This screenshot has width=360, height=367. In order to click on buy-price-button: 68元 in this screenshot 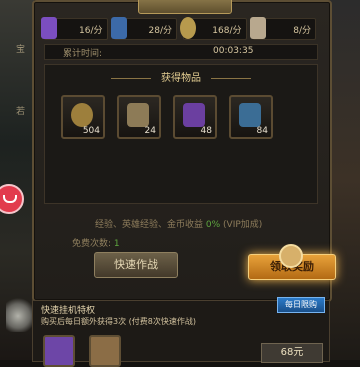, I will do `click(292, 353)`.